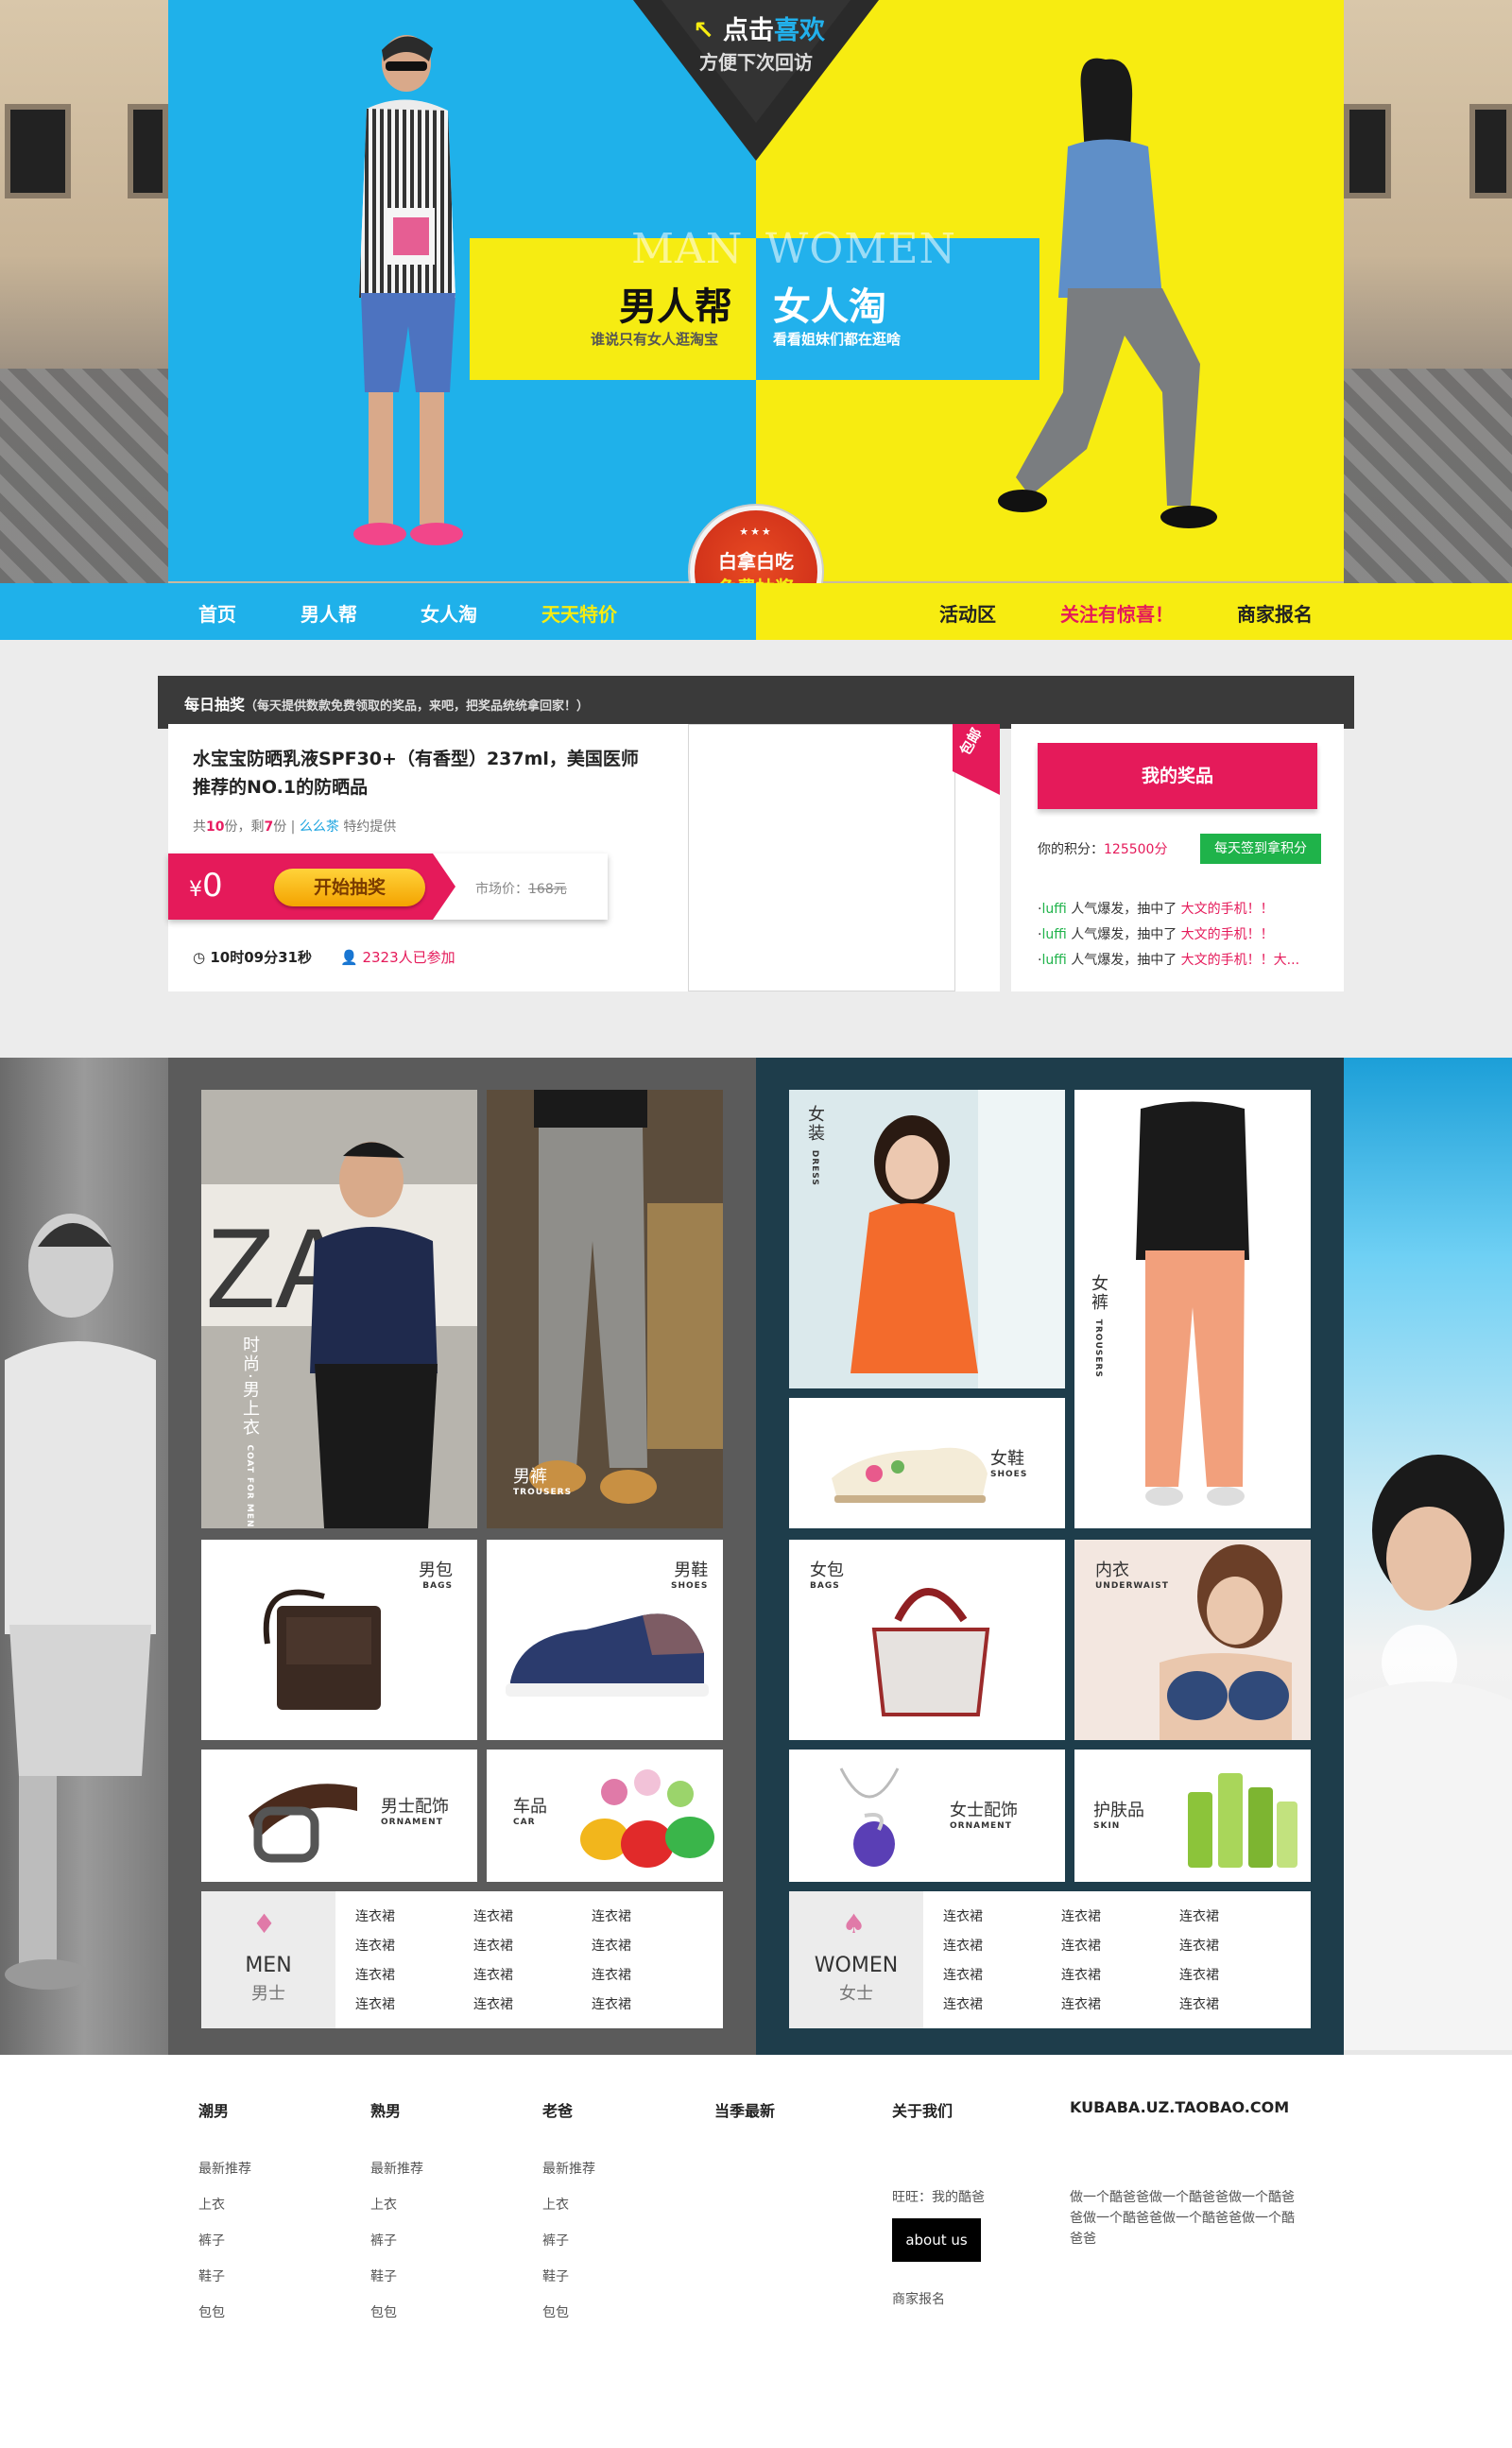  I want to click on star-icon: ★★★, so click(756, 532).